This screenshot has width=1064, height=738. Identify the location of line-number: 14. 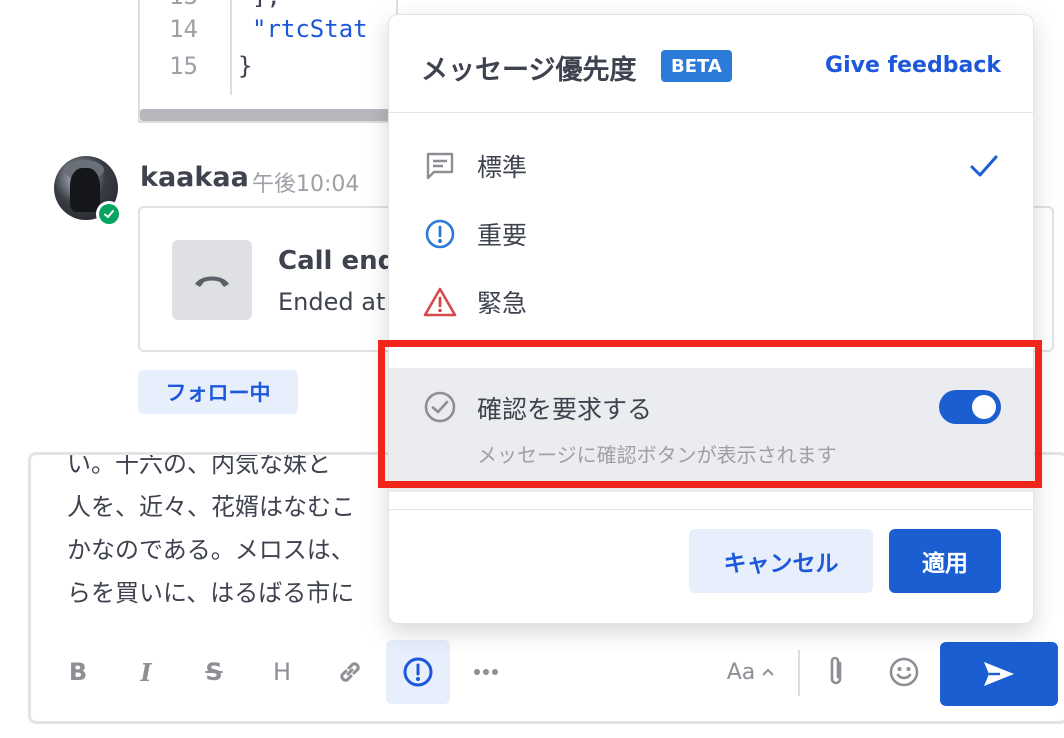
(183, 29).